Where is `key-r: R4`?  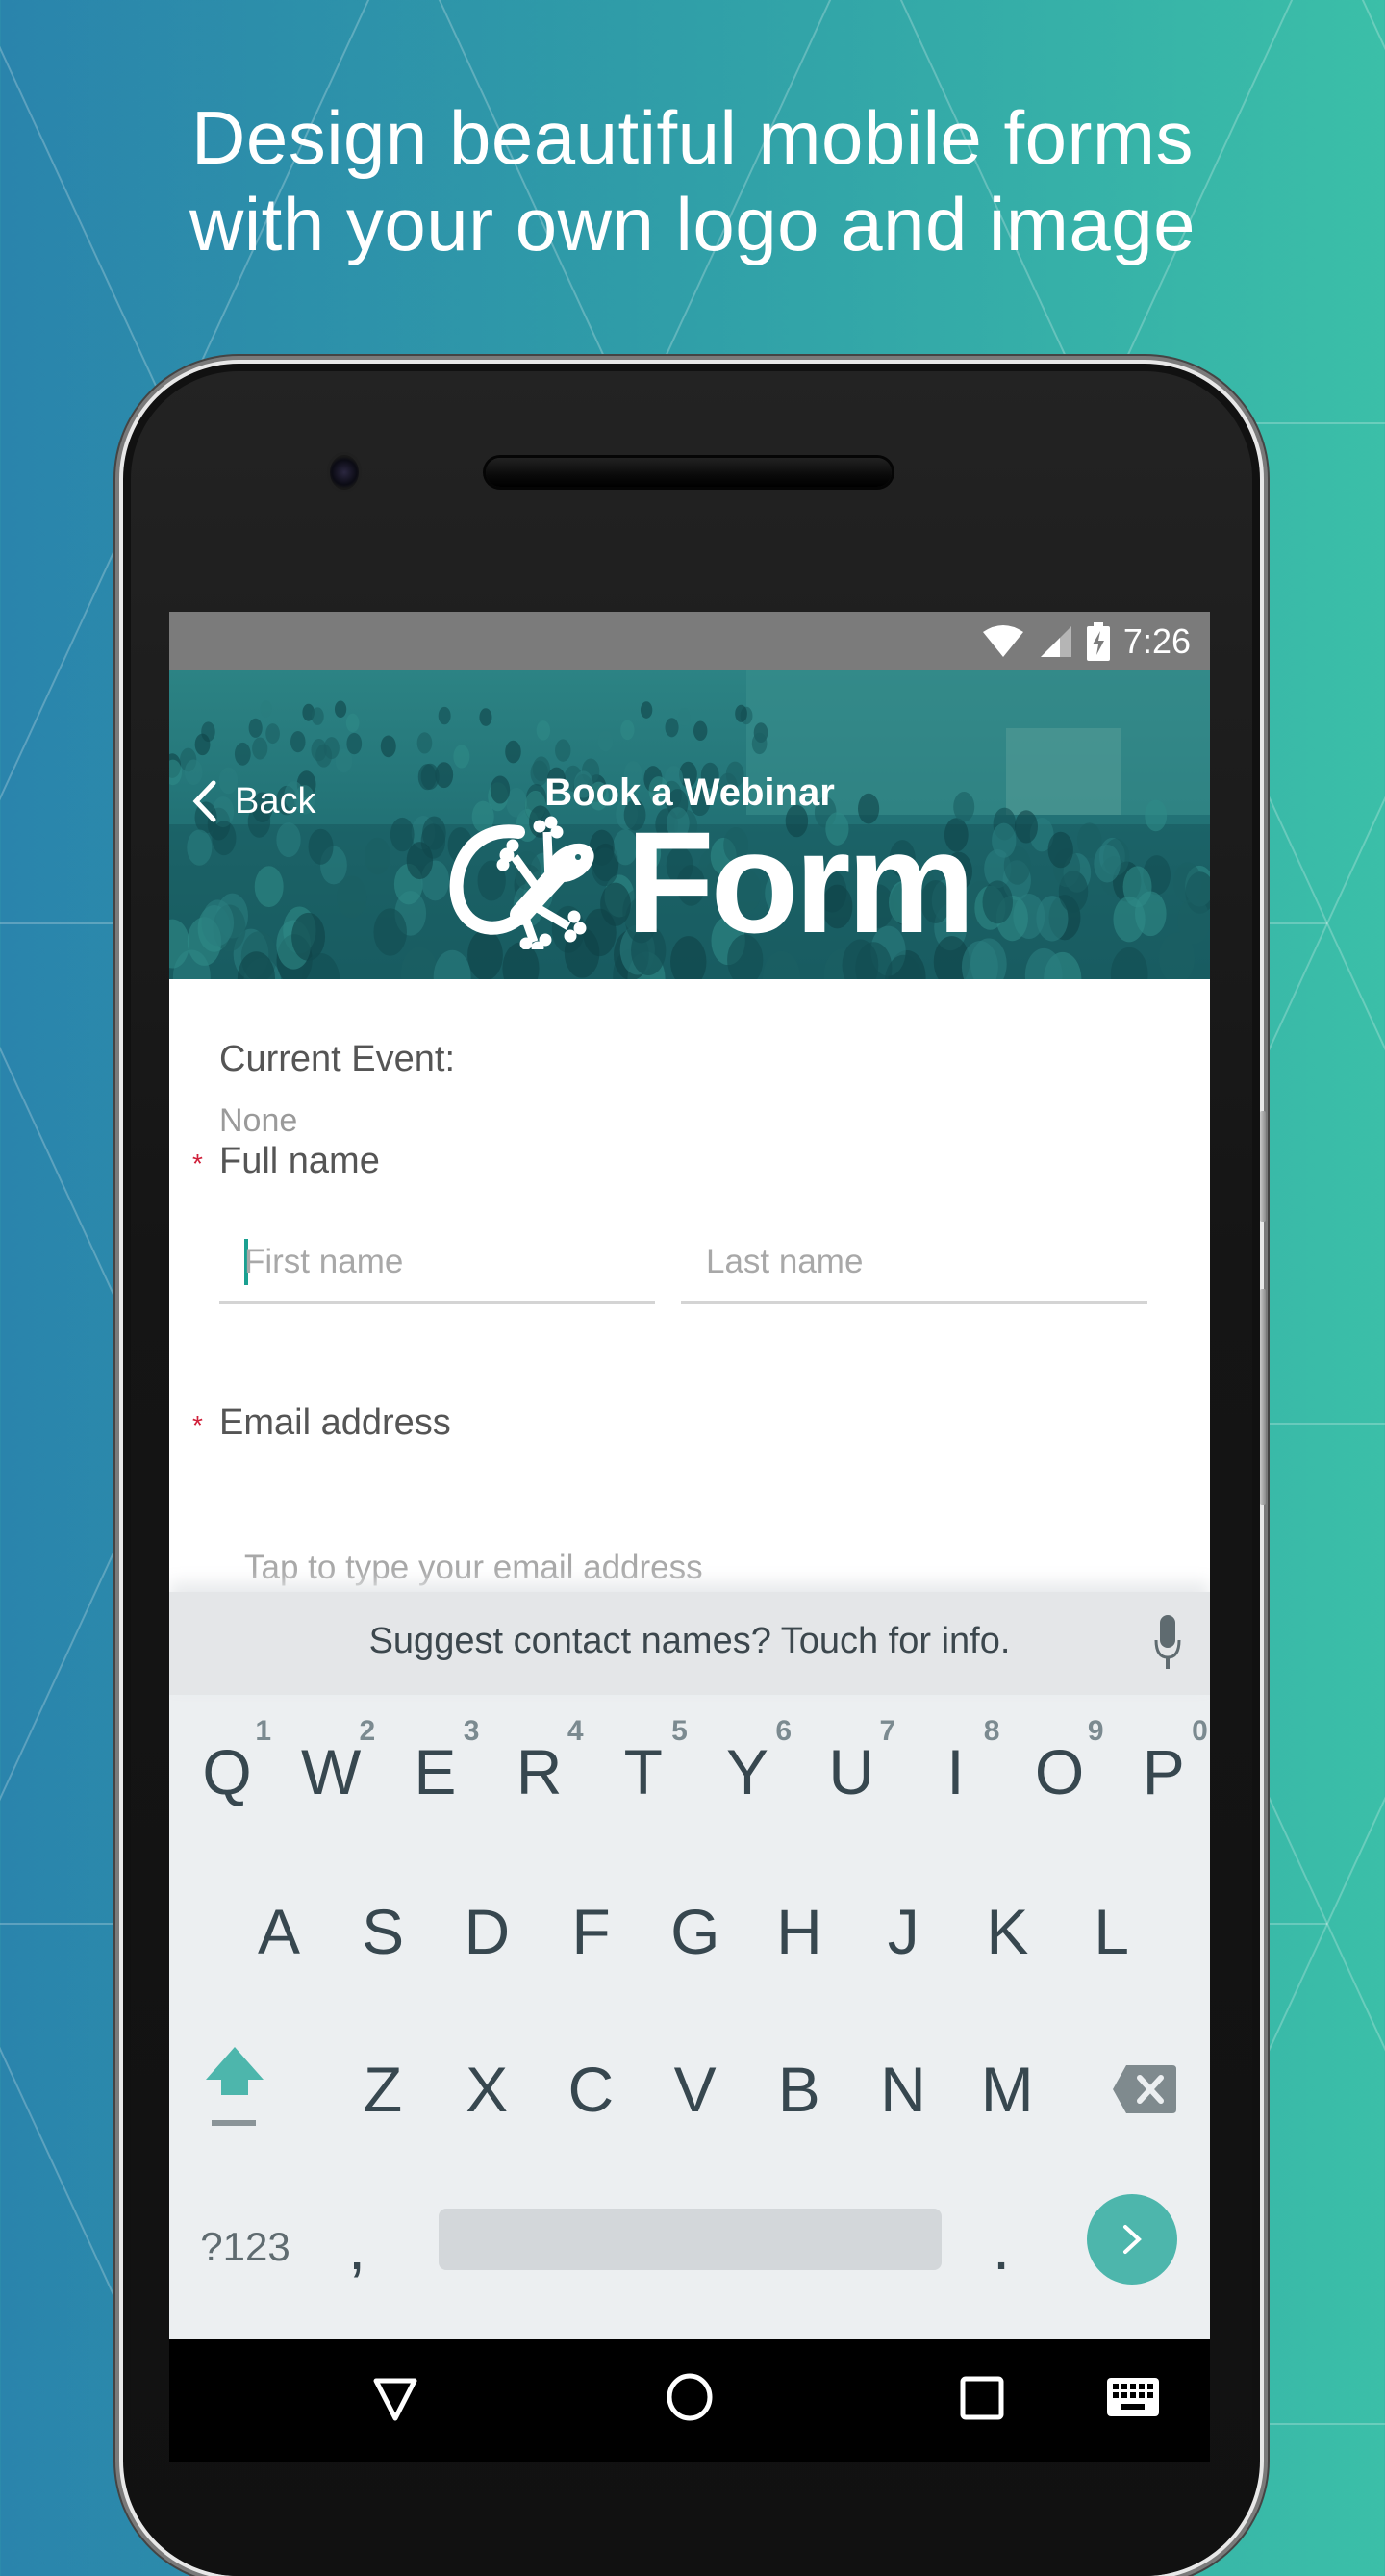
key-r: R4 is located at coordinates (540, 1772).